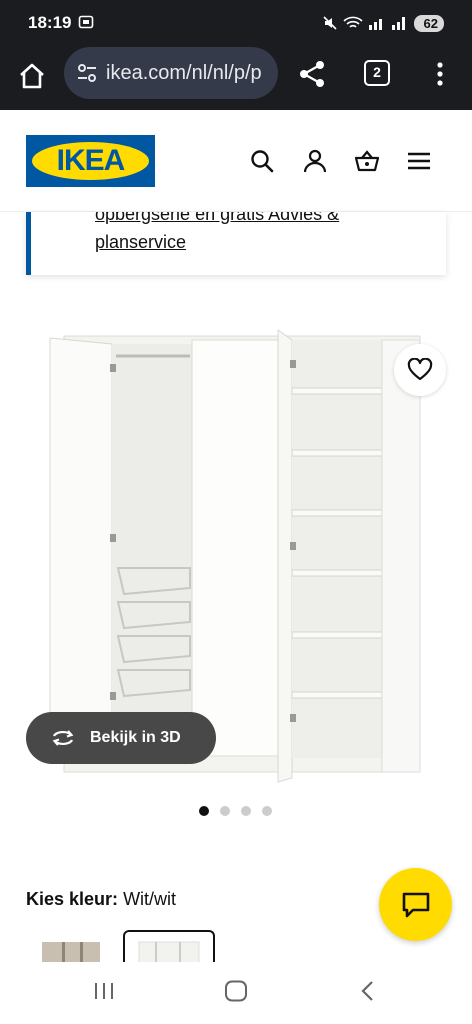 Image resolution: width=472 pixels, height=1024 pixels. I want to click on rotate-3d-icon, so click(63, 738).